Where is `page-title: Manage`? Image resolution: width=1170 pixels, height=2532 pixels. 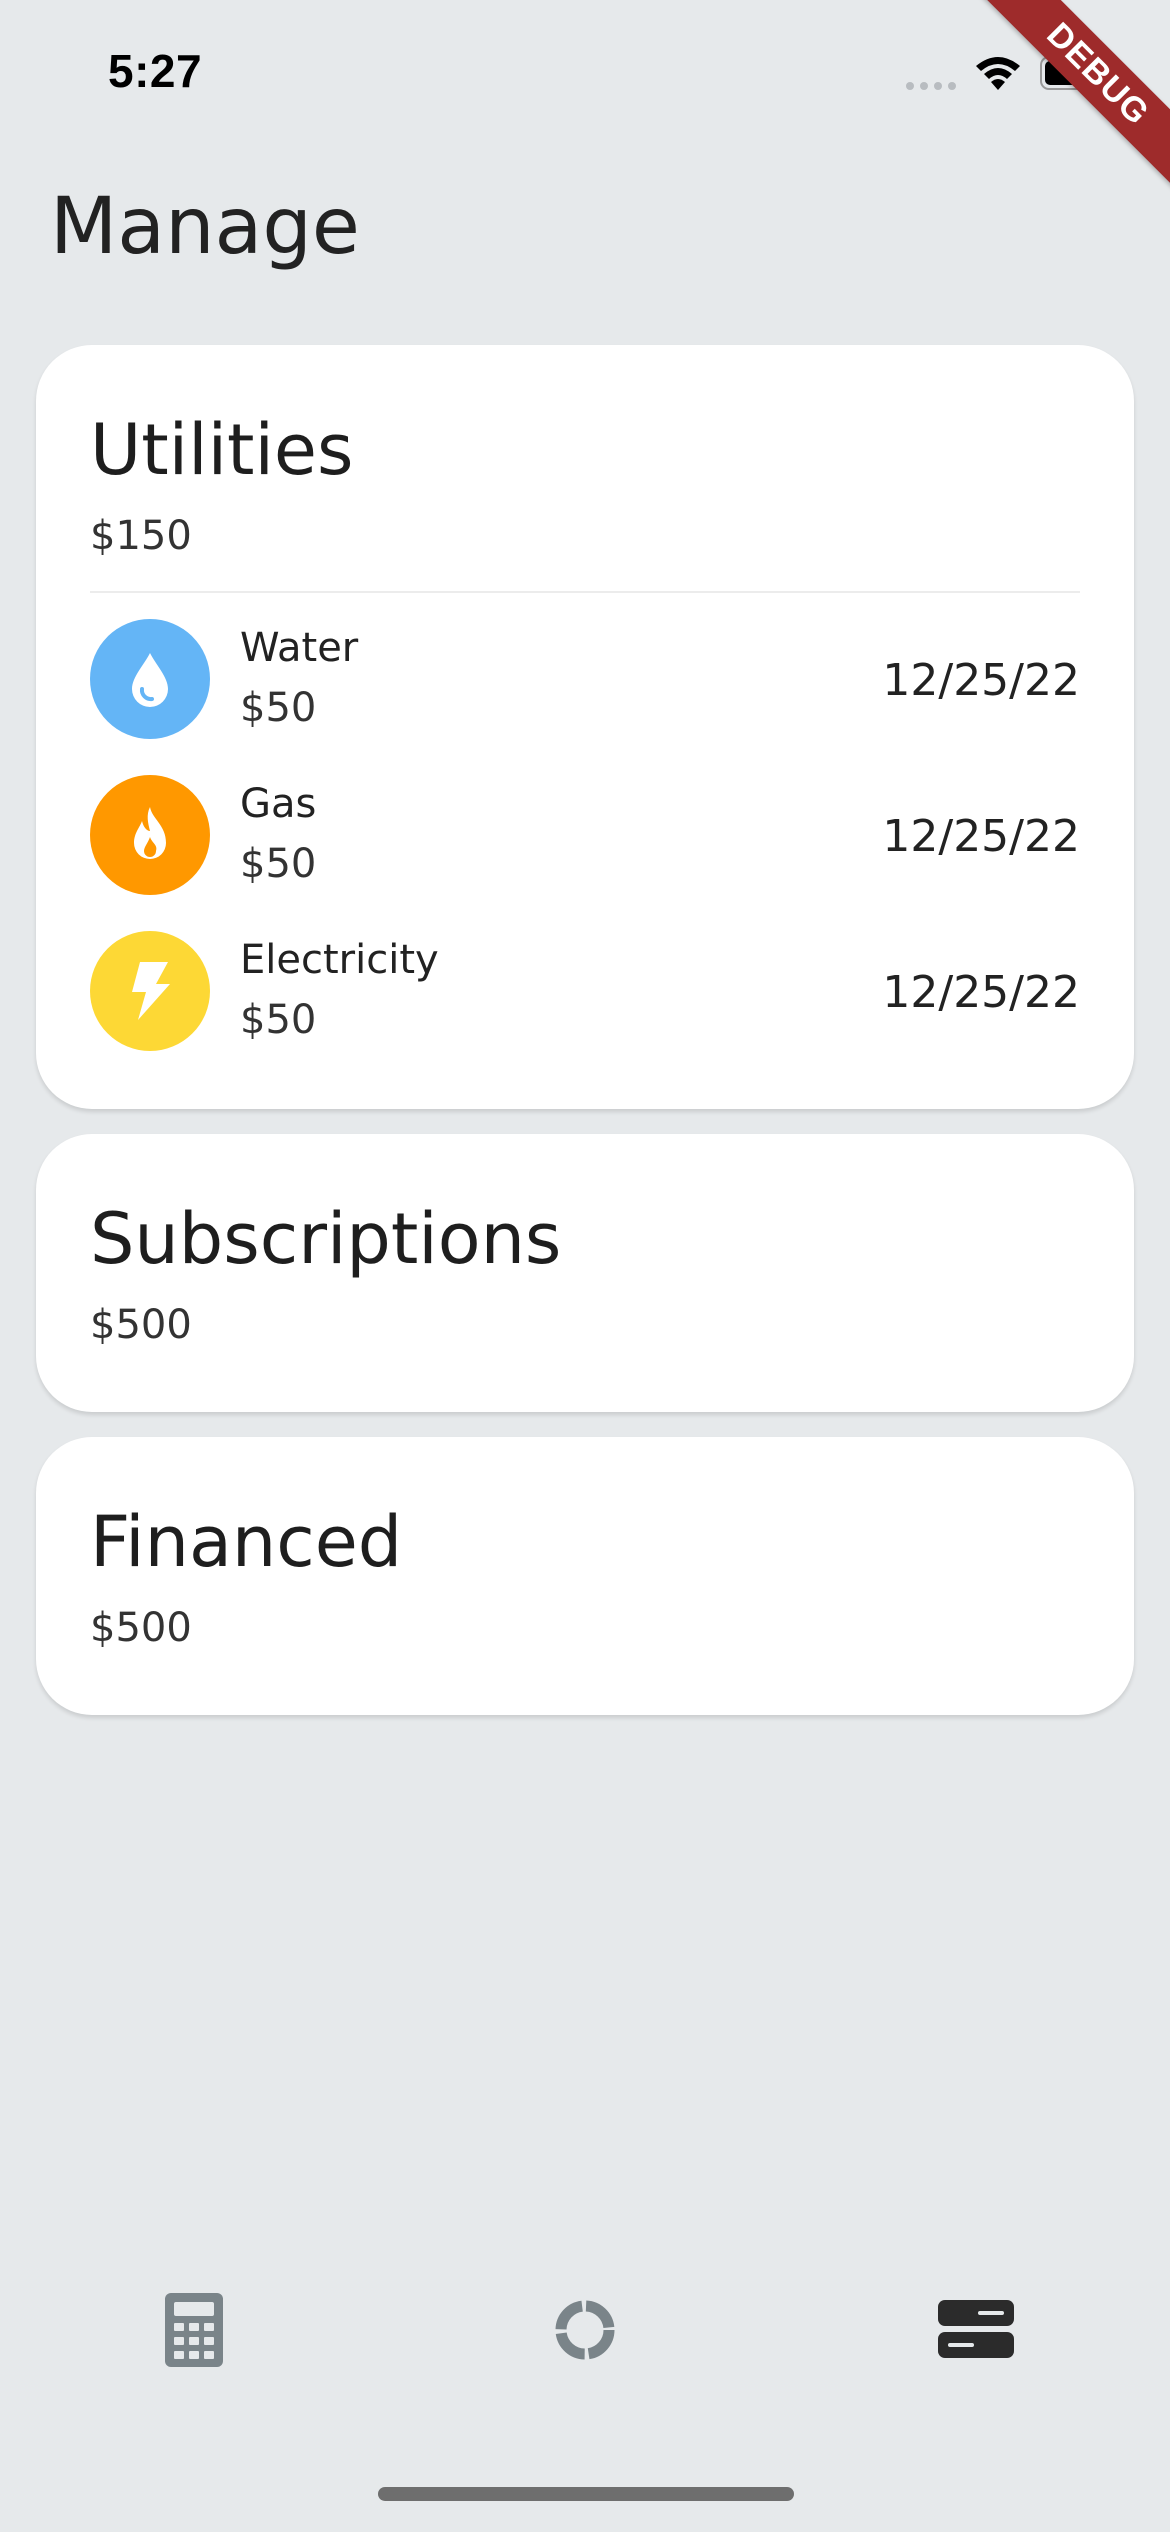
page-title: Manage is located at coordinates (205, 227).